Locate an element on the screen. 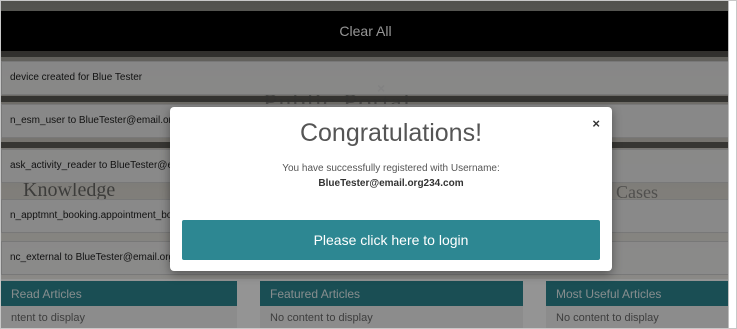 The image size is (737, 329). window-edge is located at coordinates (732, 164).